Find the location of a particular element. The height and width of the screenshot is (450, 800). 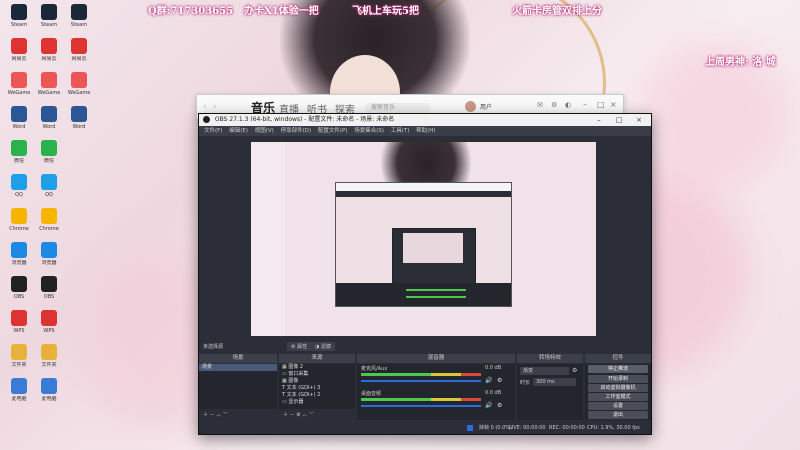

studio-mode-button: 工作室模式 is located at coordinates (618, 397).